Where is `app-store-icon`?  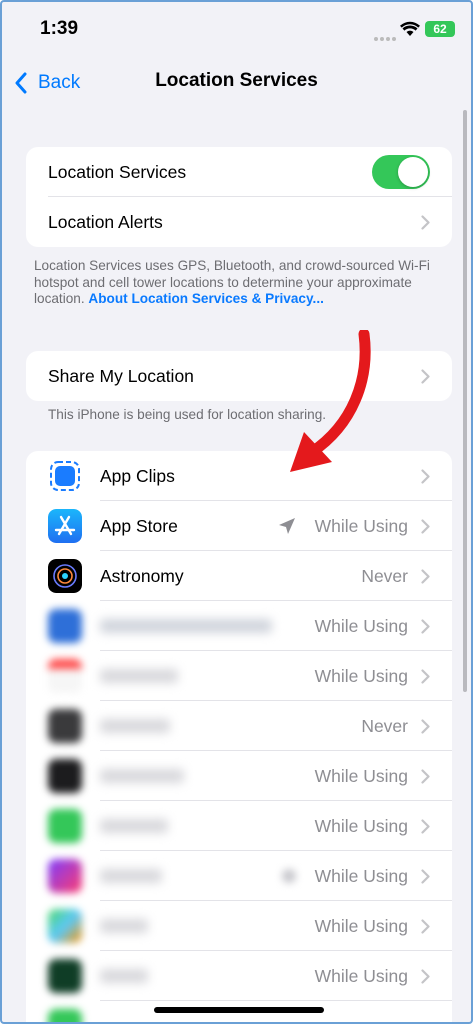
app-store-icon is located at coordinates (65, 526).